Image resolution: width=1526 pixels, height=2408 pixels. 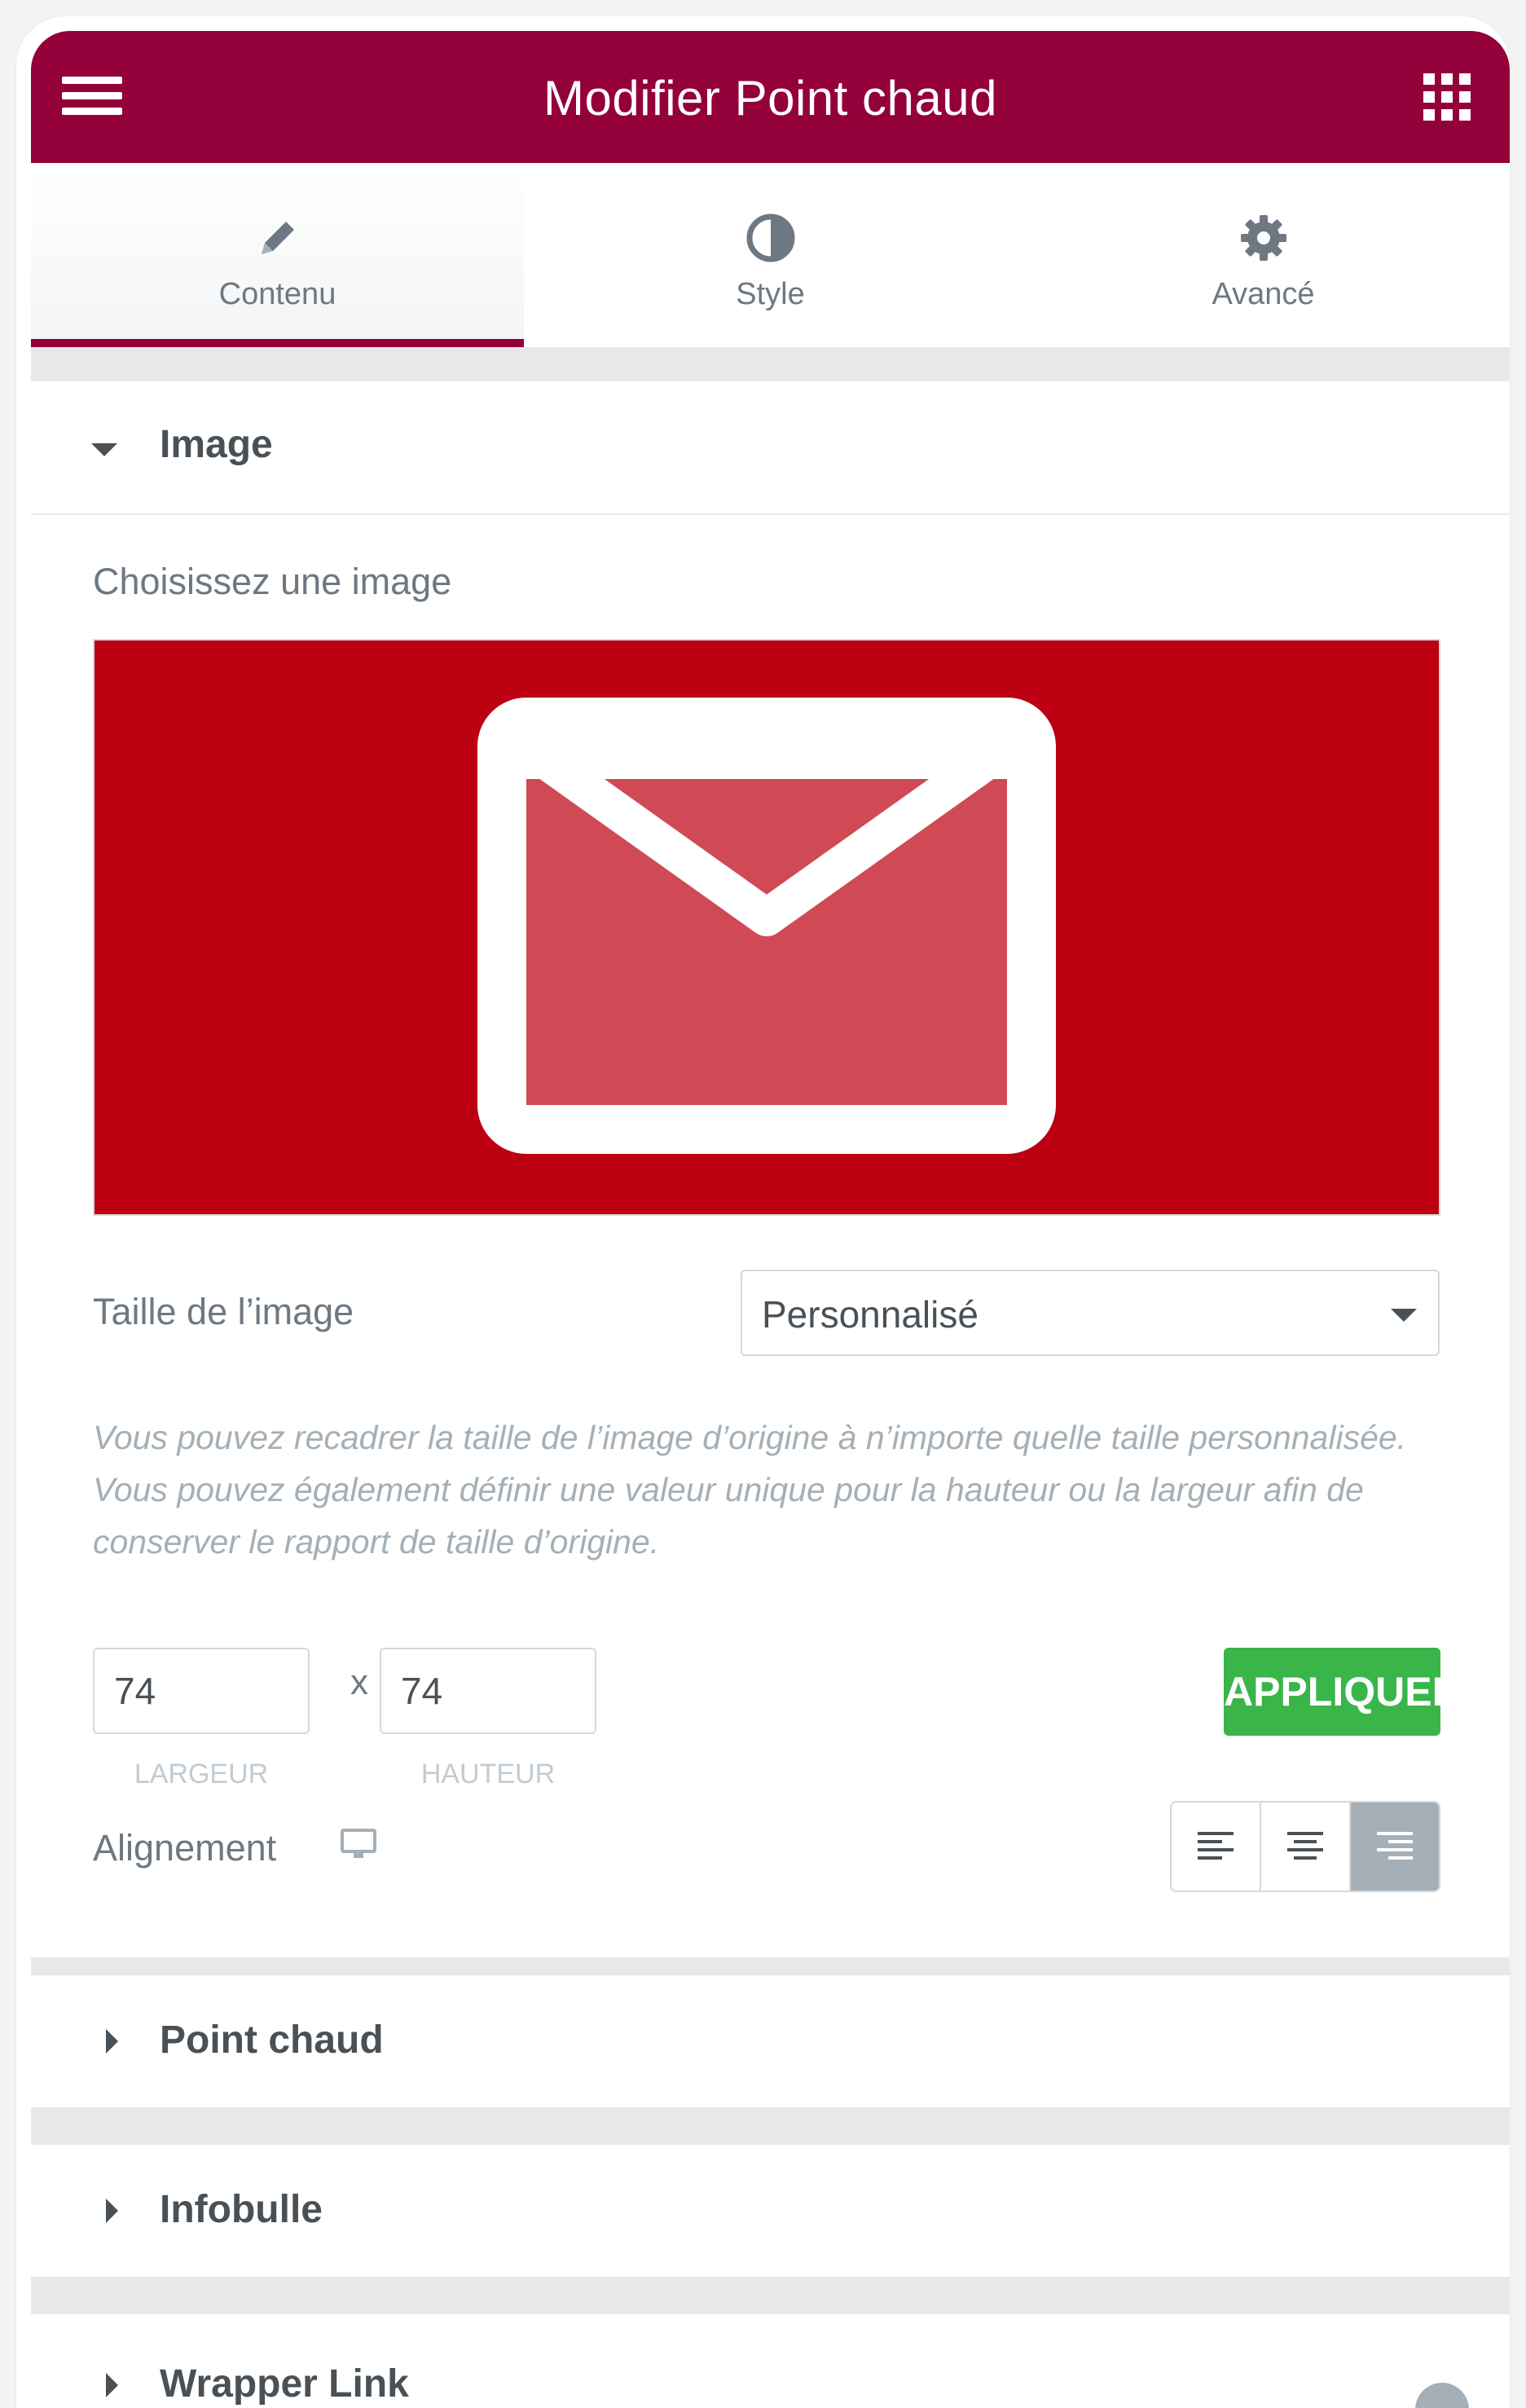 What do you see at coordinates (272, 2040) in the screenshot?
I see `section-title: Point chaud` at bounding box center [272, 2040].